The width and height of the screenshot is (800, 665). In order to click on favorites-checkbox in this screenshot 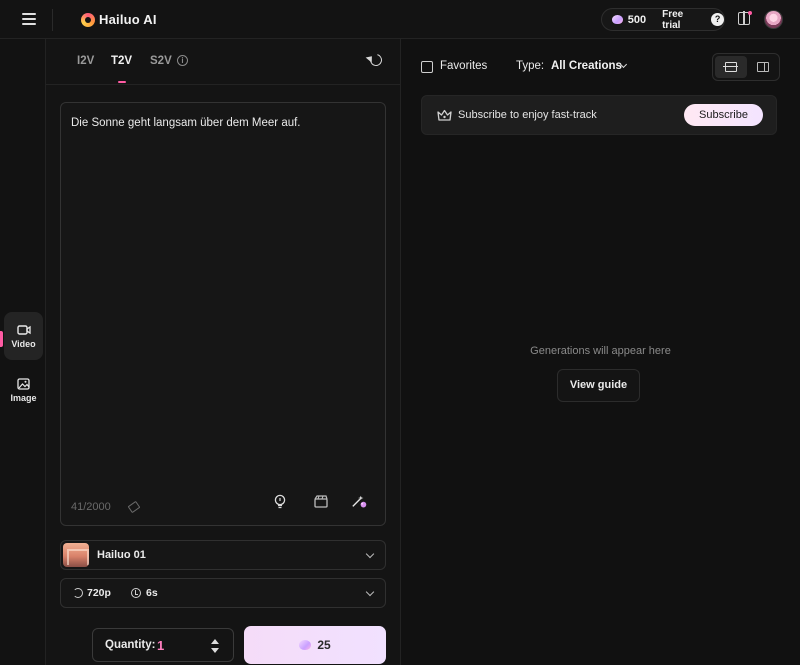, I will do `click(427, 67)`.